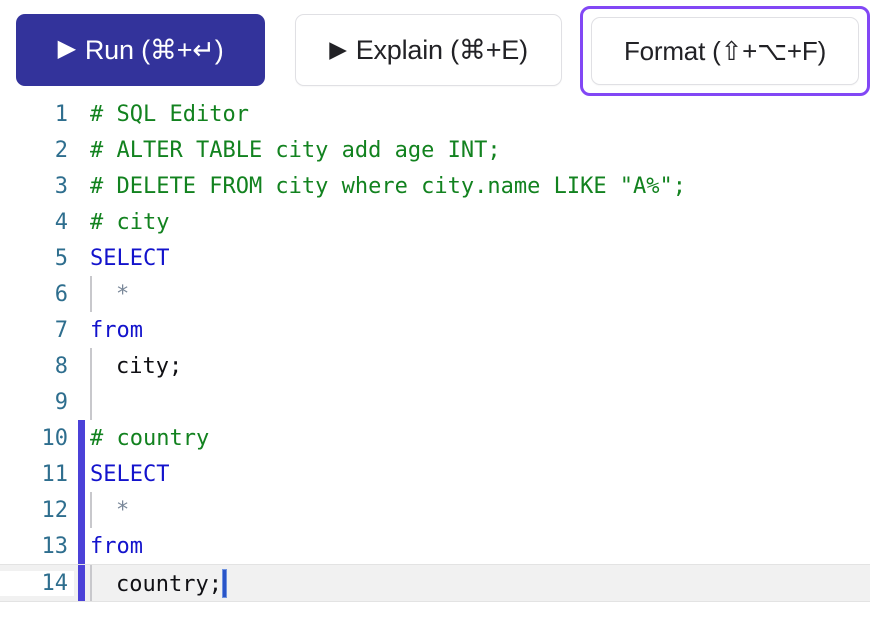 The width and height of the screenshot is (870, 618). I want to click on code-line: 6 *, so click(435, 294).